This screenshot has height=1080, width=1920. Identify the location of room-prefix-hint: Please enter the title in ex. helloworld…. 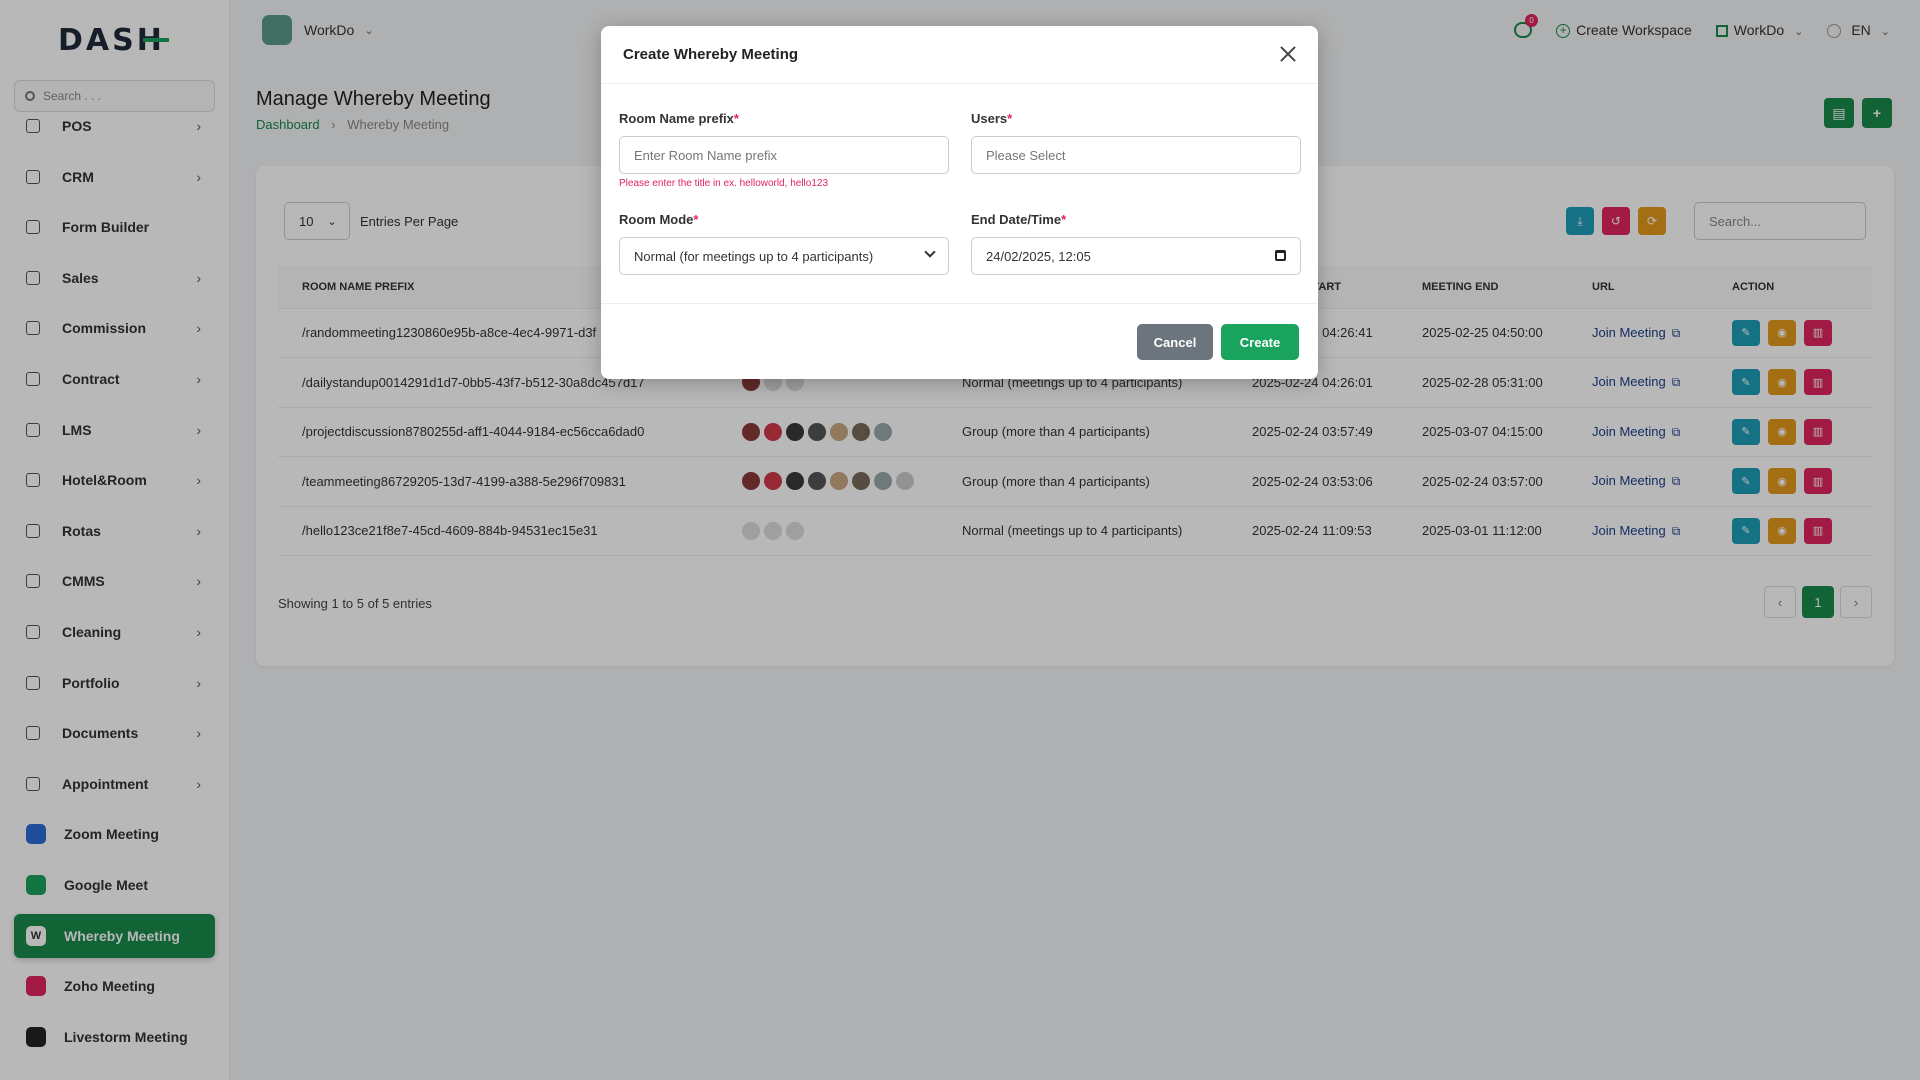
(724, 183).